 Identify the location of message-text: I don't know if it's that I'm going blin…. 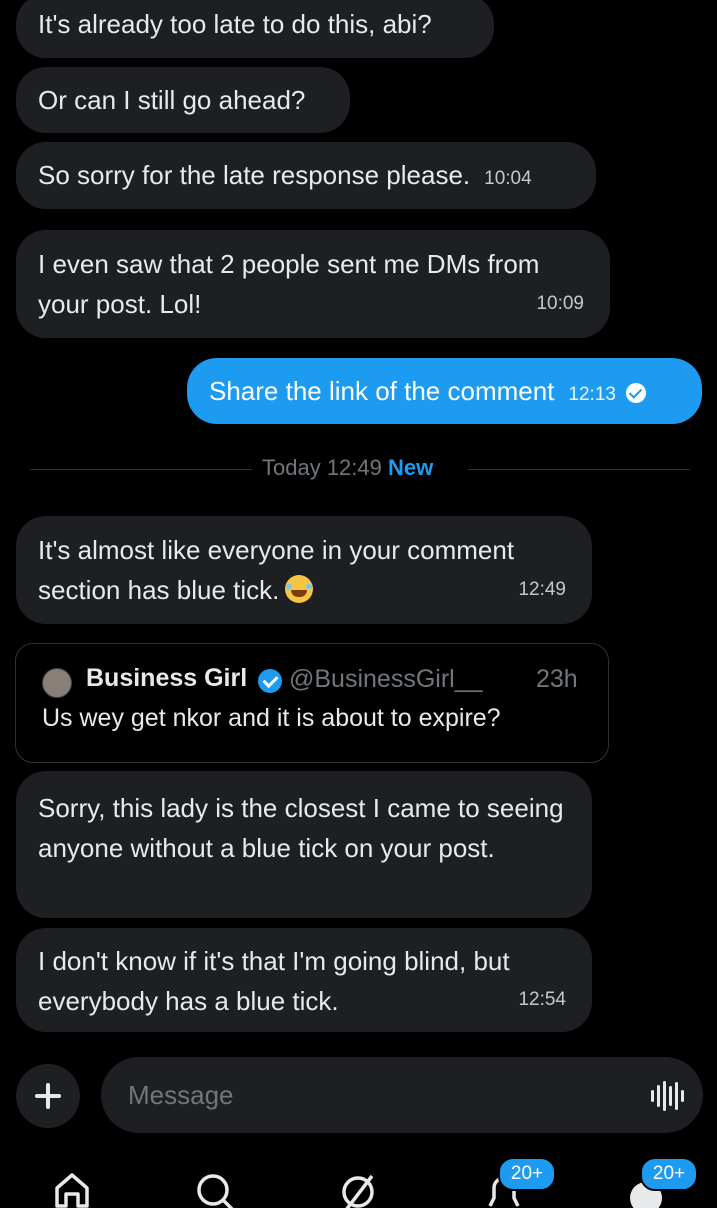
(274, 981).